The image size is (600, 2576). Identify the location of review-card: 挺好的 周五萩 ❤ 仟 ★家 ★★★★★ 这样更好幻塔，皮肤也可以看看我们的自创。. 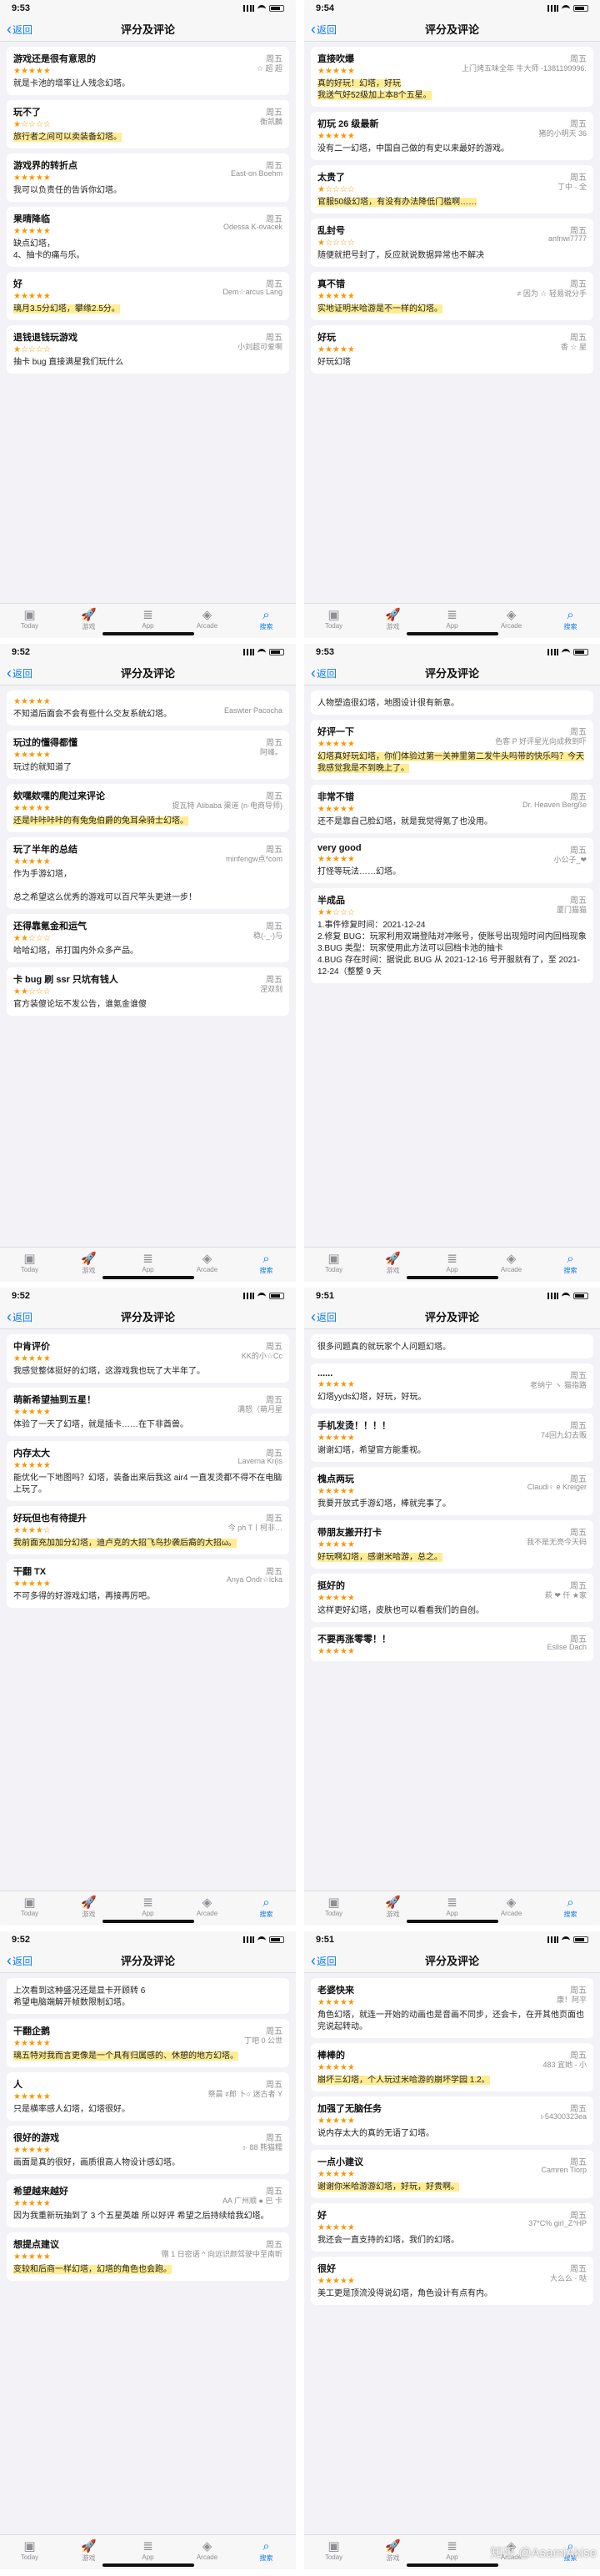
(452, 1598).